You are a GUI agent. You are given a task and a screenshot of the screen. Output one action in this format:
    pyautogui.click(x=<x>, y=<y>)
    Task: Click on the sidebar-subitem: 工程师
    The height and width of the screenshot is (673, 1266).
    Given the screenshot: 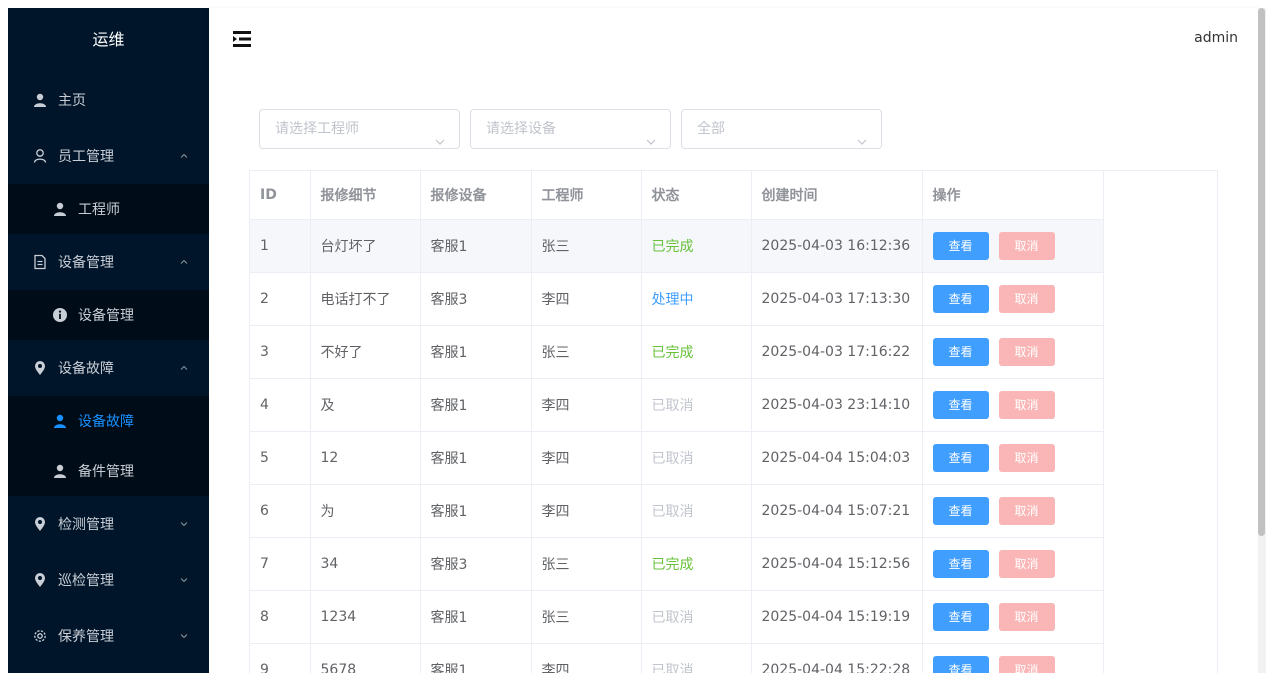 What is the action you would take?
    pyautogui.click(x=108, y=209)
    